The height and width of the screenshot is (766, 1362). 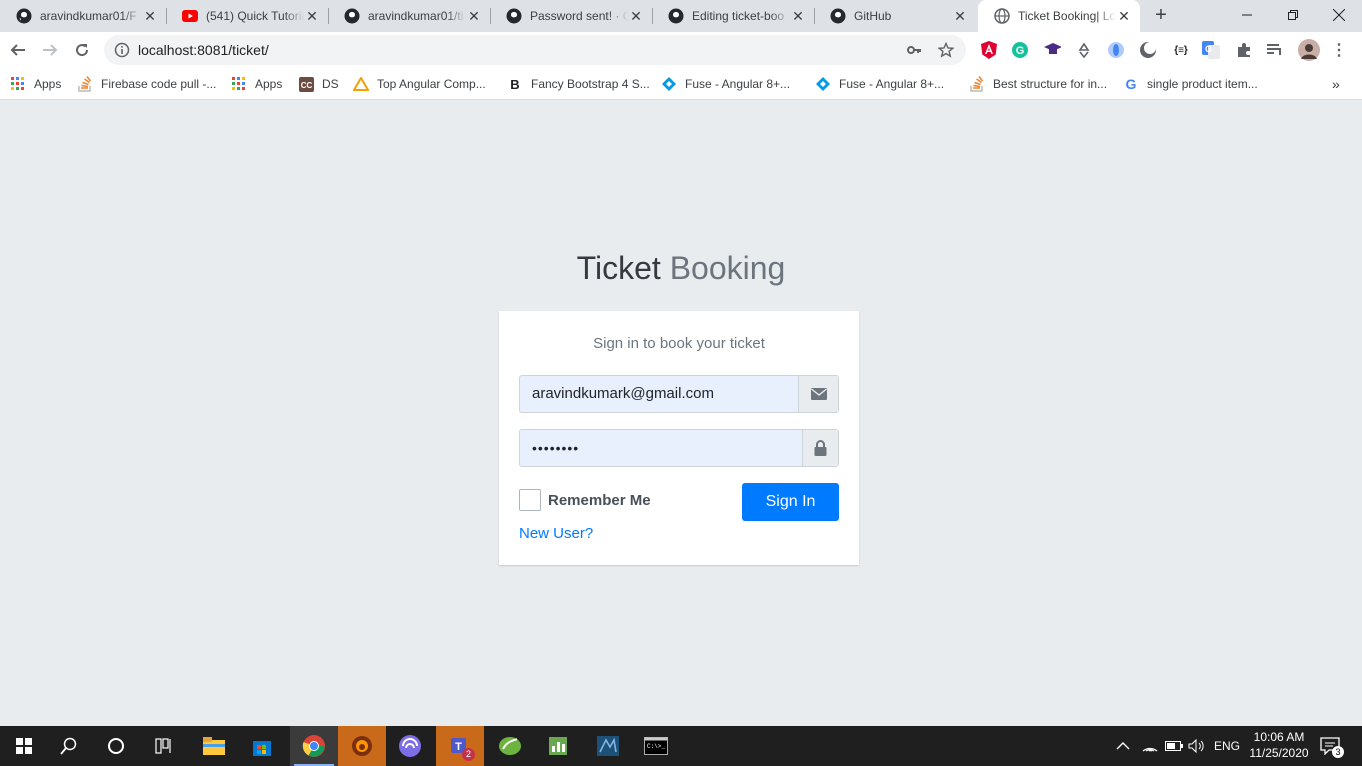 I want to click on tab-github-3: Password sent! · Gi ✕, so click(x=571, y=16).